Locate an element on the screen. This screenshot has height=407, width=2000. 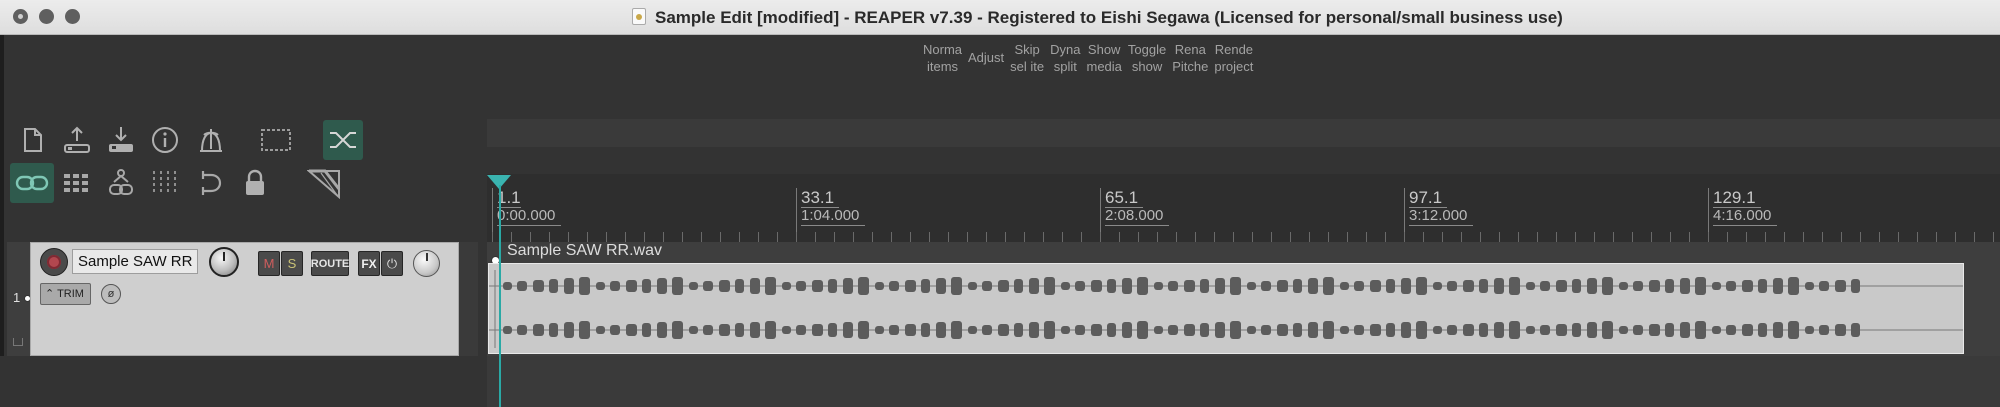
ruler-time-label: 4:16.000 is located at coordinates (1742, 215).